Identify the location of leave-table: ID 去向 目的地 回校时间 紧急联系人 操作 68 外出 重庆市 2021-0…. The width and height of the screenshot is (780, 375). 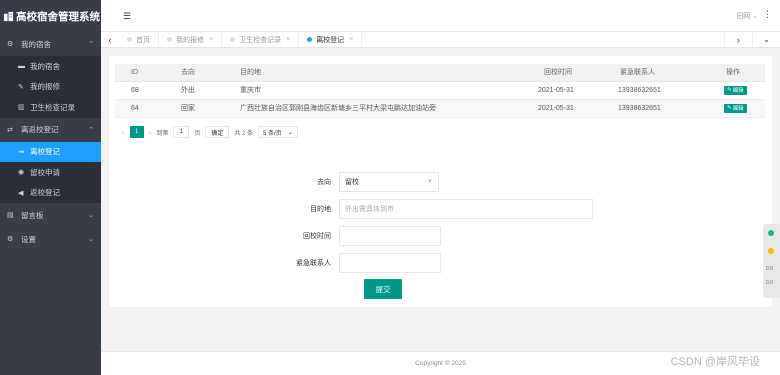
(440, 91).